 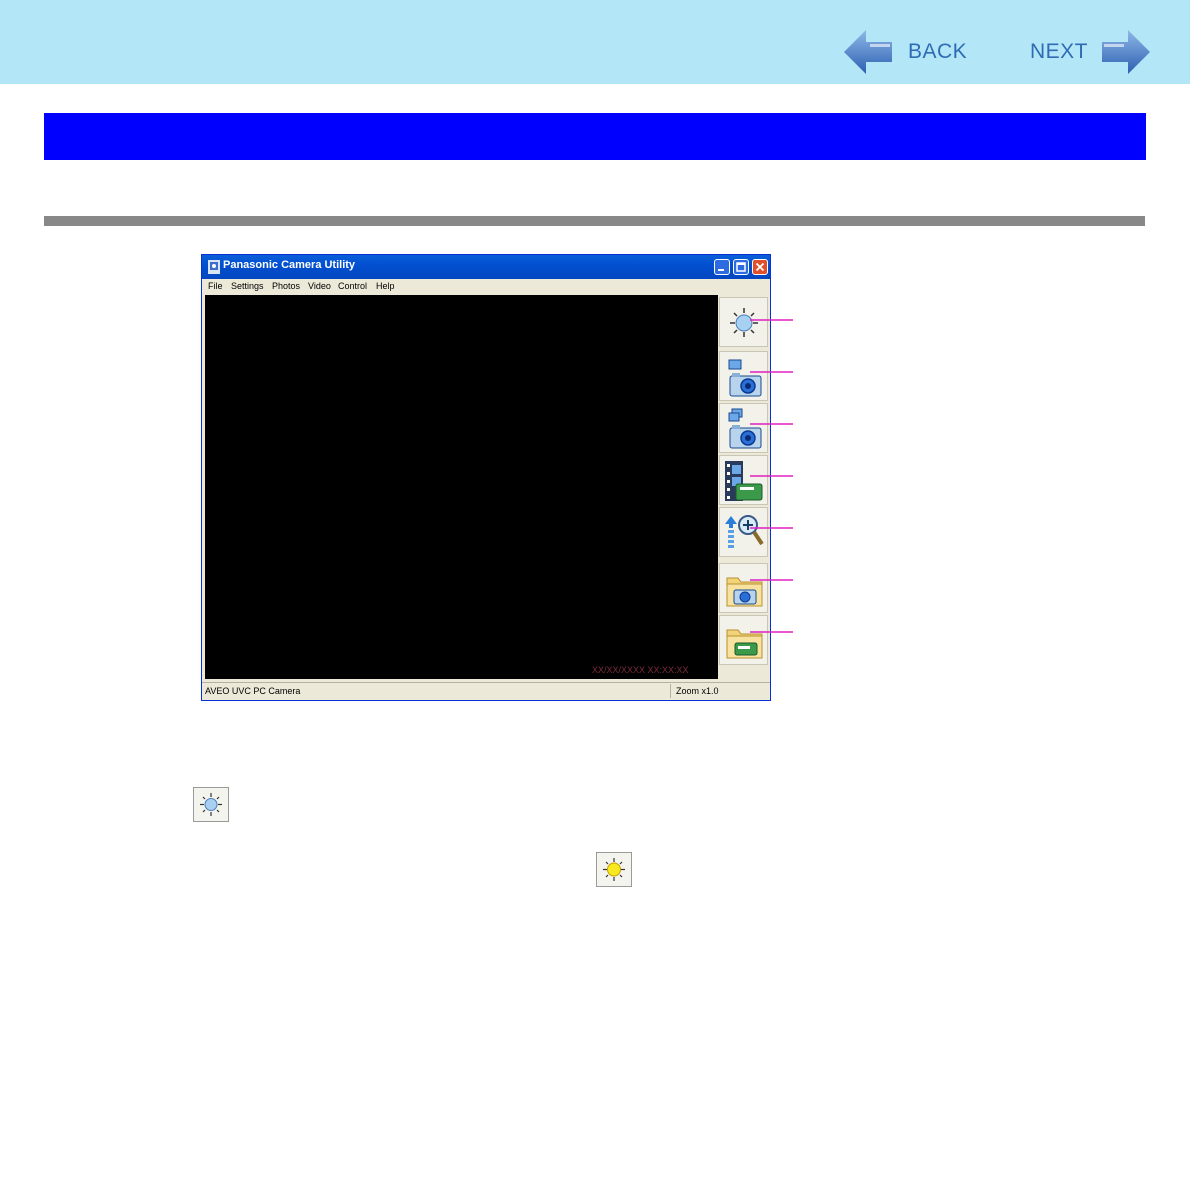 I want to click on window-titlebar: Panasonic Camera Utility, so click(x=486, y=267).